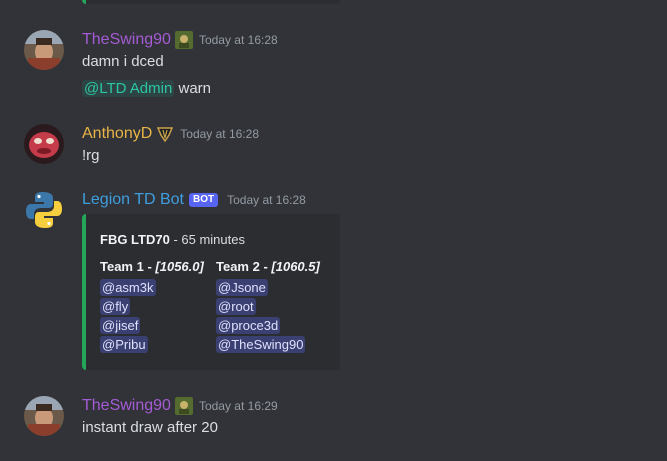 The image size is (667, 461). What do you see at coordinates (204, 200) in the screenshot?
I see `bot-tag: BOT` at bounding box center [204, 200].